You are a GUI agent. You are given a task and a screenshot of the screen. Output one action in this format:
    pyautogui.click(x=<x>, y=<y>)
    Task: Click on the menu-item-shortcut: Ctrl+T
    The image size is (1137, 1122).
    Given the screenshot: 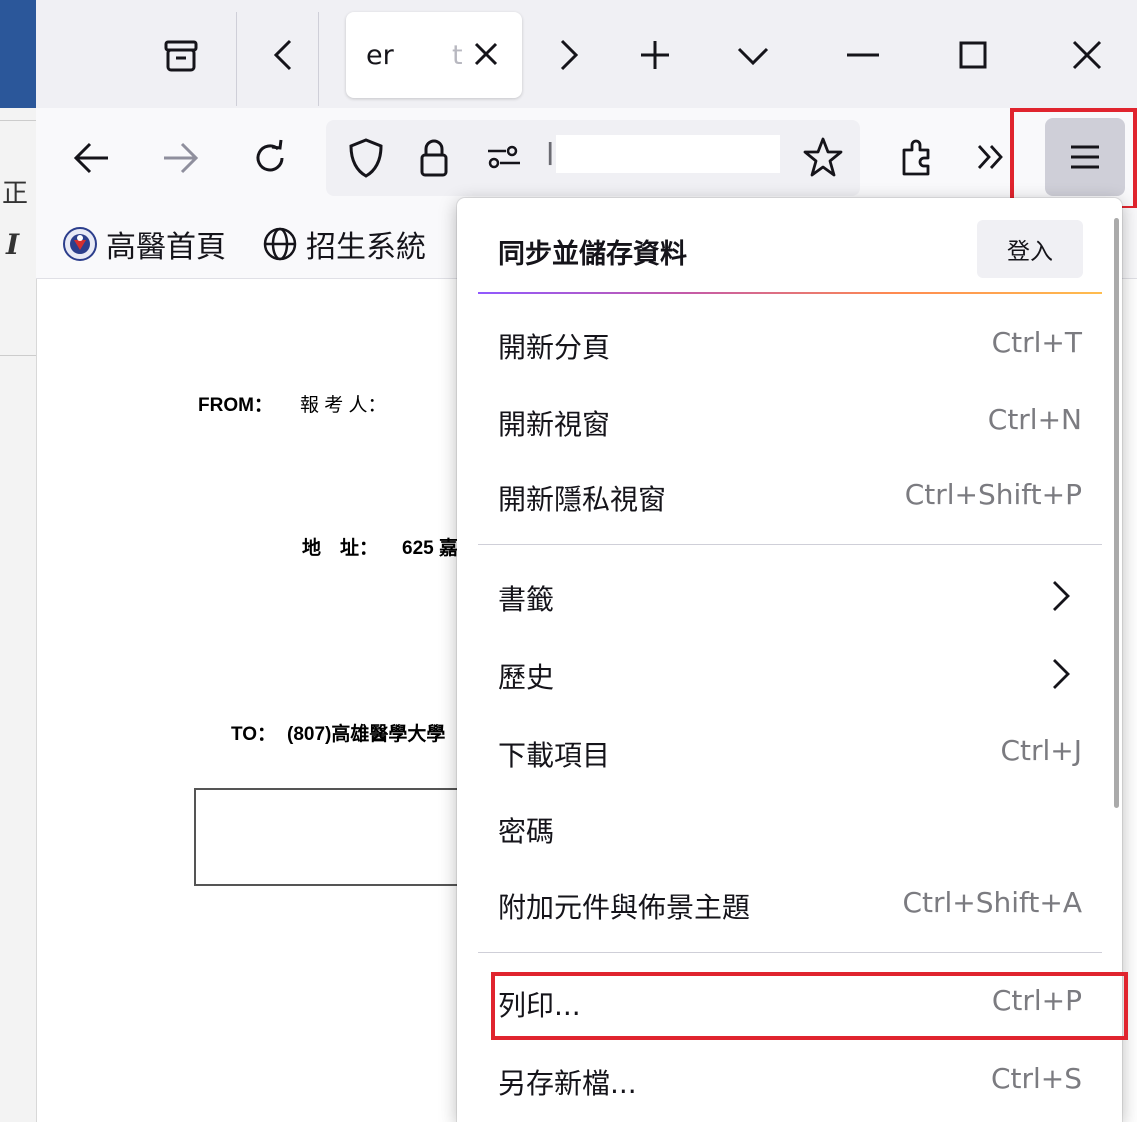 What is the action you would take?
    pyautogui.click(x=1036, y=342)
    